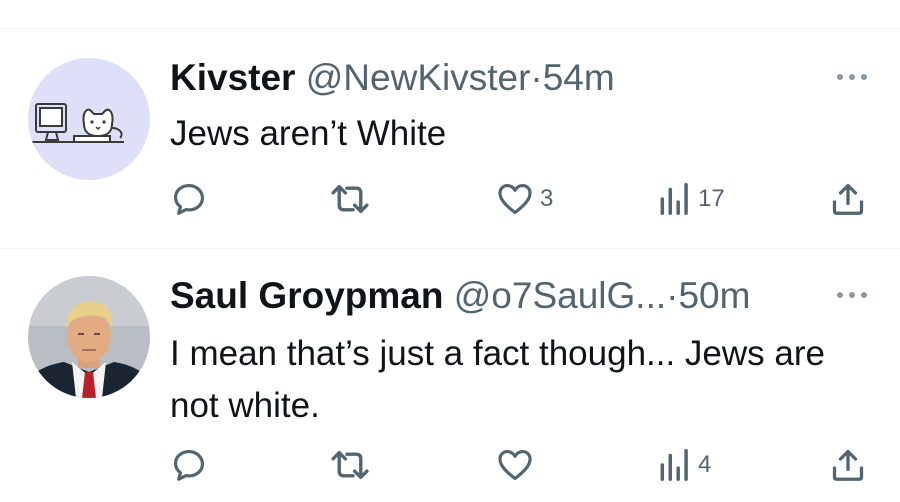 Image resolution: width=900 pixels, height=502 pixels. What do you see at coordinates (450, 28) in the screenshot?
I see `top-divider` at bounding box center [450, 28].